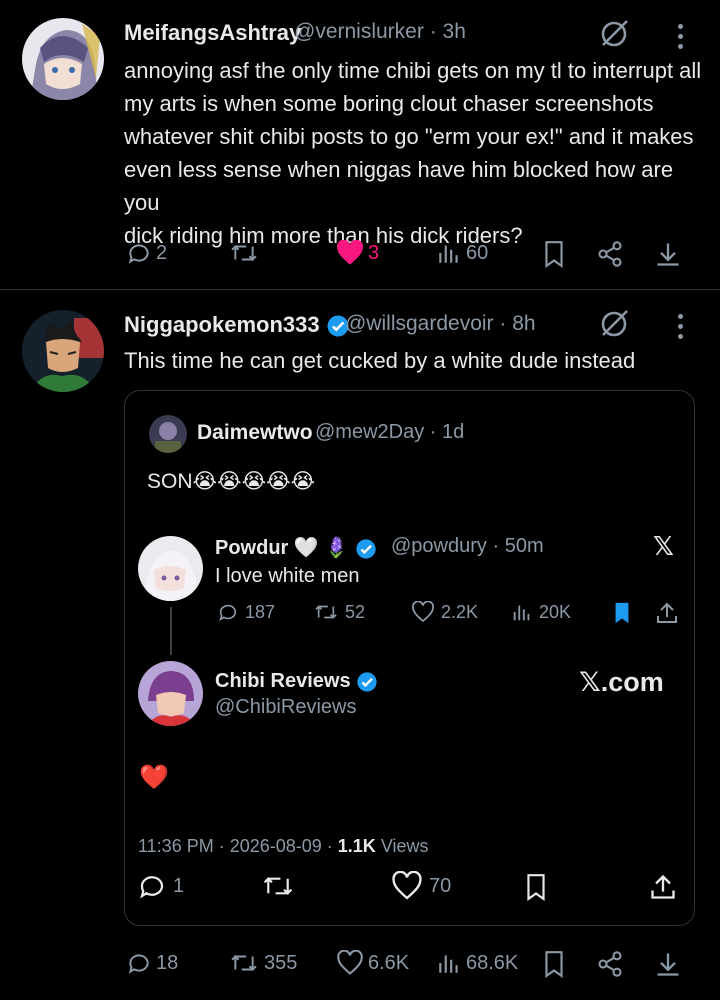  I want to click on like-button: 3, so click(357, 253).